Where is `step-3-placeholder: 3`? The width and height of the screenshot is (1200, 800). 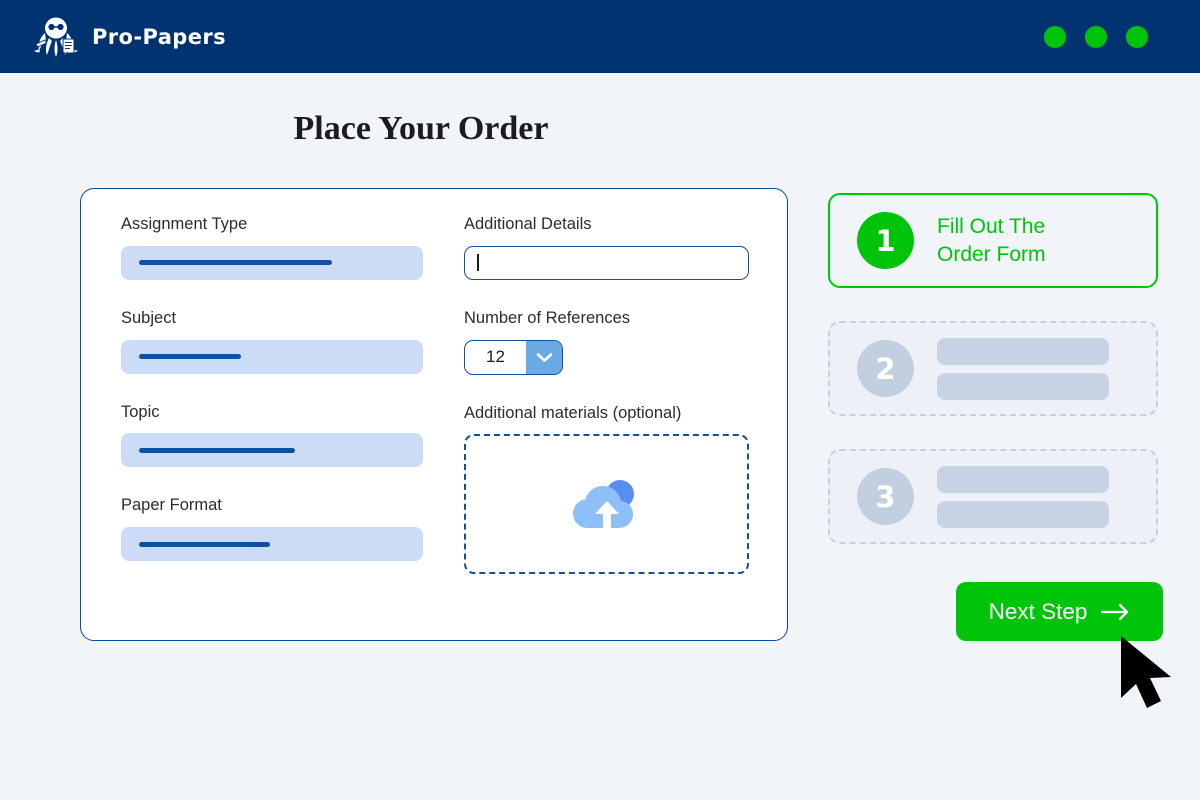 step-3-placeholder: 3 is located at coordinates (993, 496).